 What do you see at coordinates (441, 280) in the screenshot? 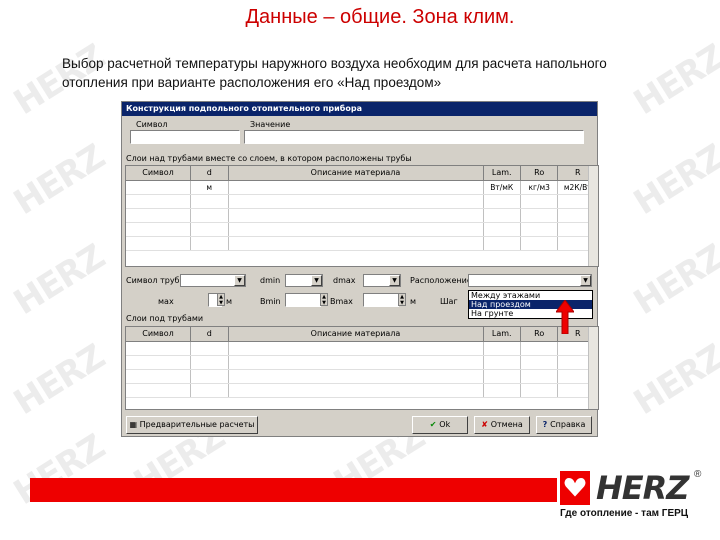
I see `location-label: Расположение` at bounding box center [441, 280].